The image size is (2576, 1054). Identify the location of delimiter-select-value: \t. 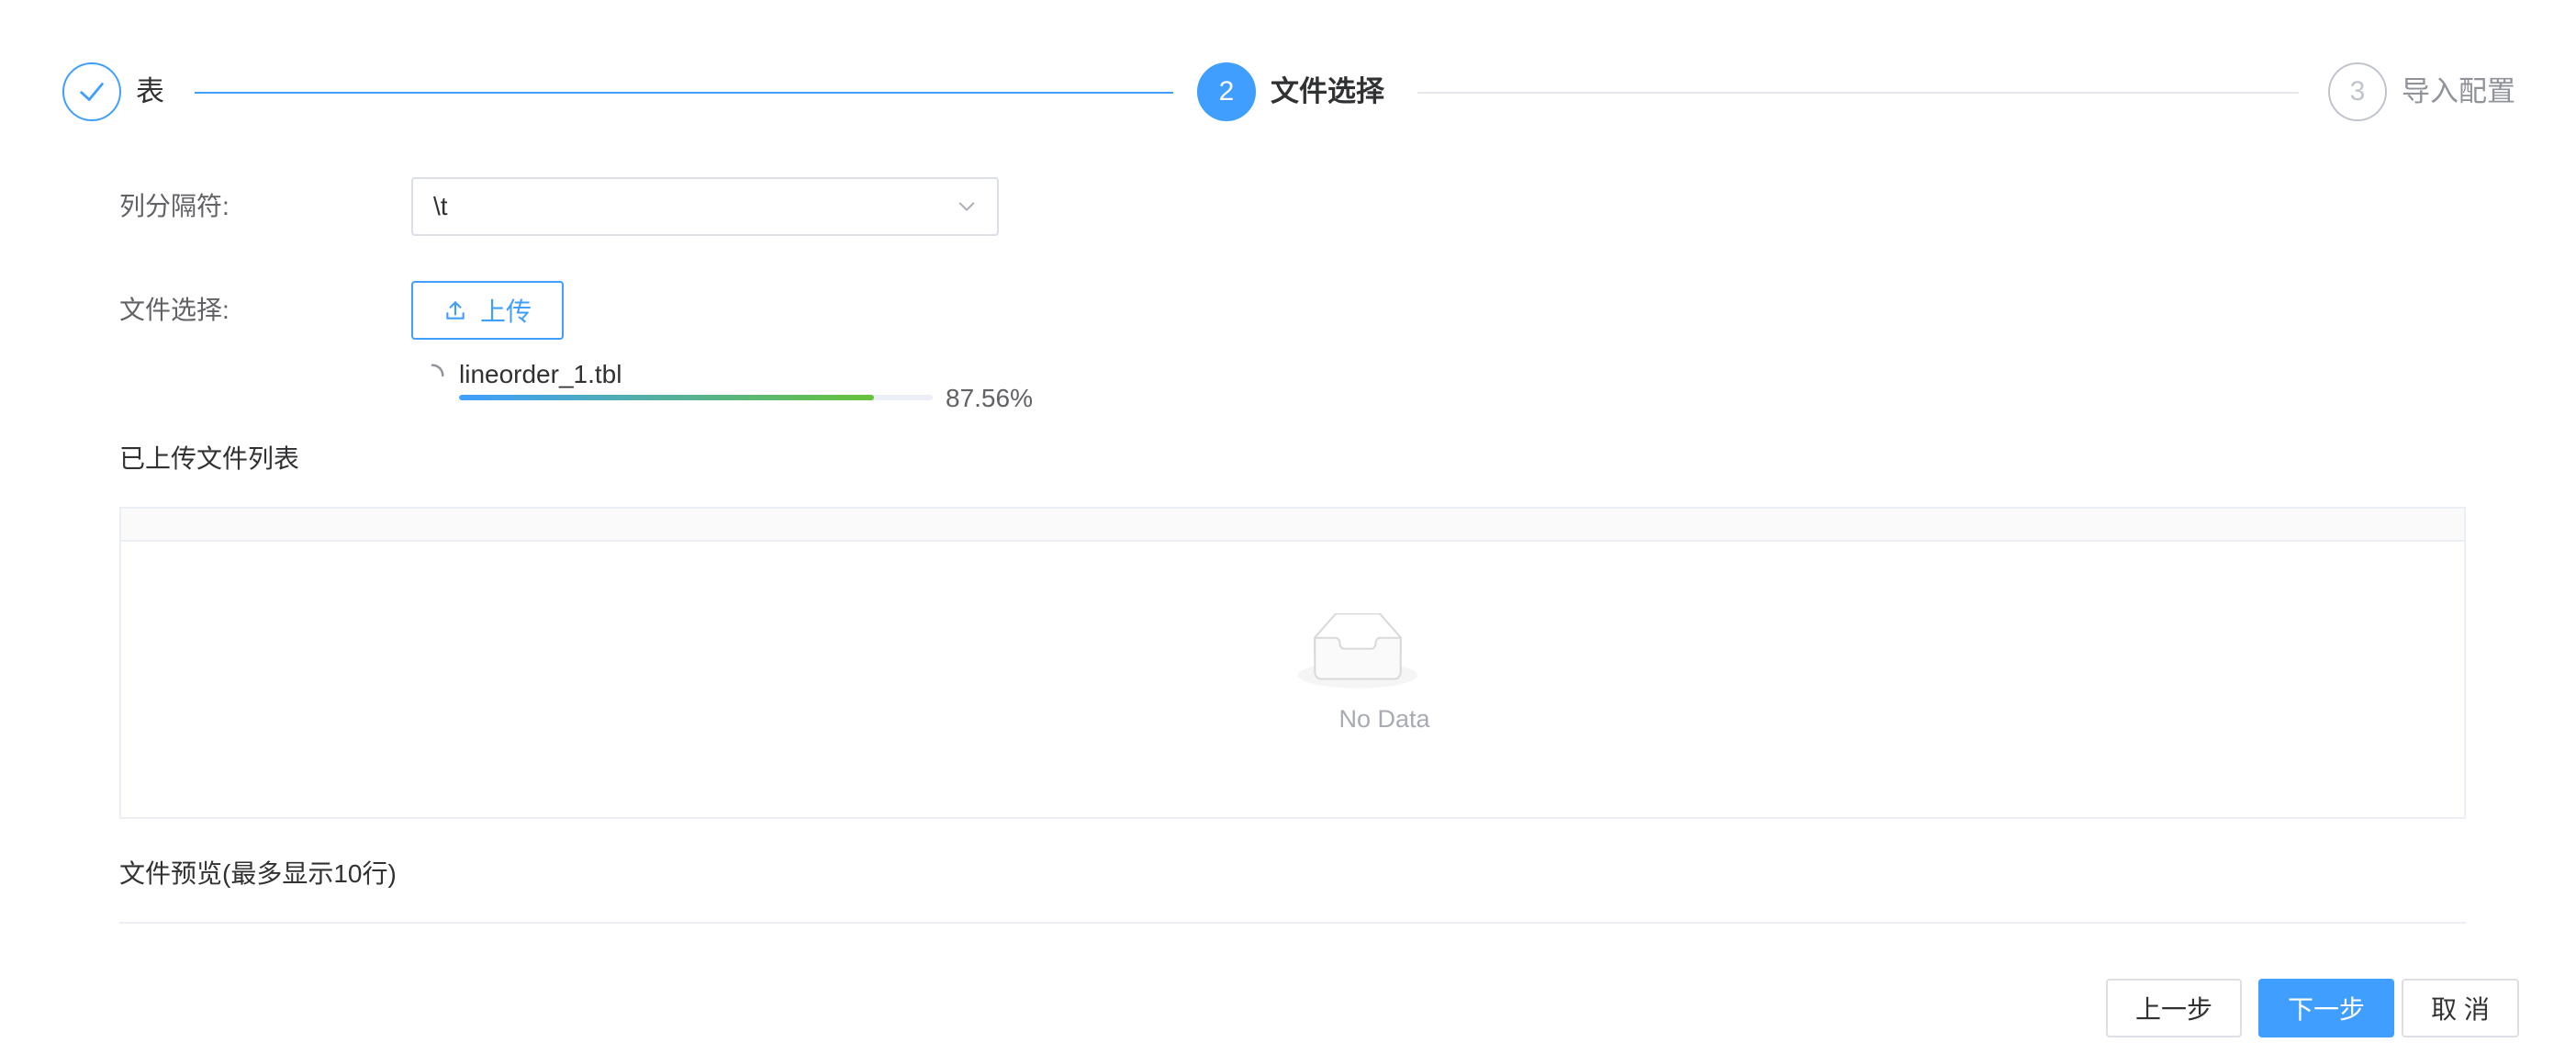
(440, 206).